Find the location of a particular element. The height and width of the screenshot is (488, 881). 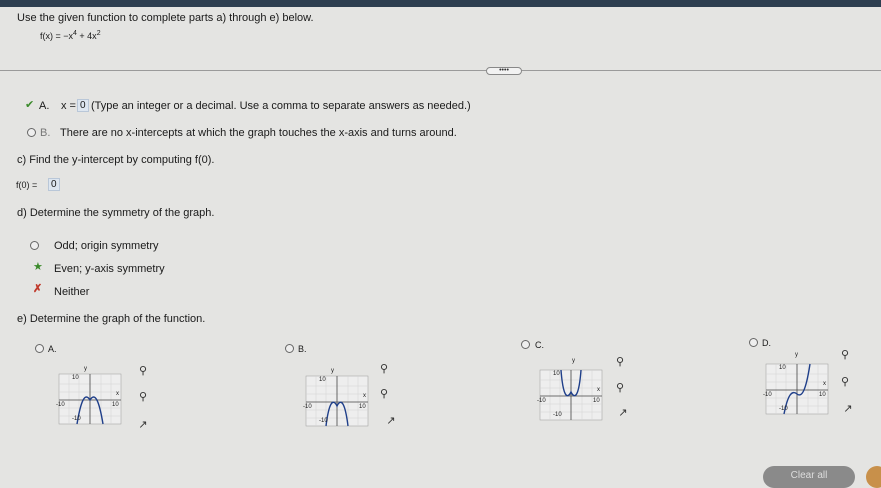

graph-a-x-label: x is located at coordinates (117, 394).